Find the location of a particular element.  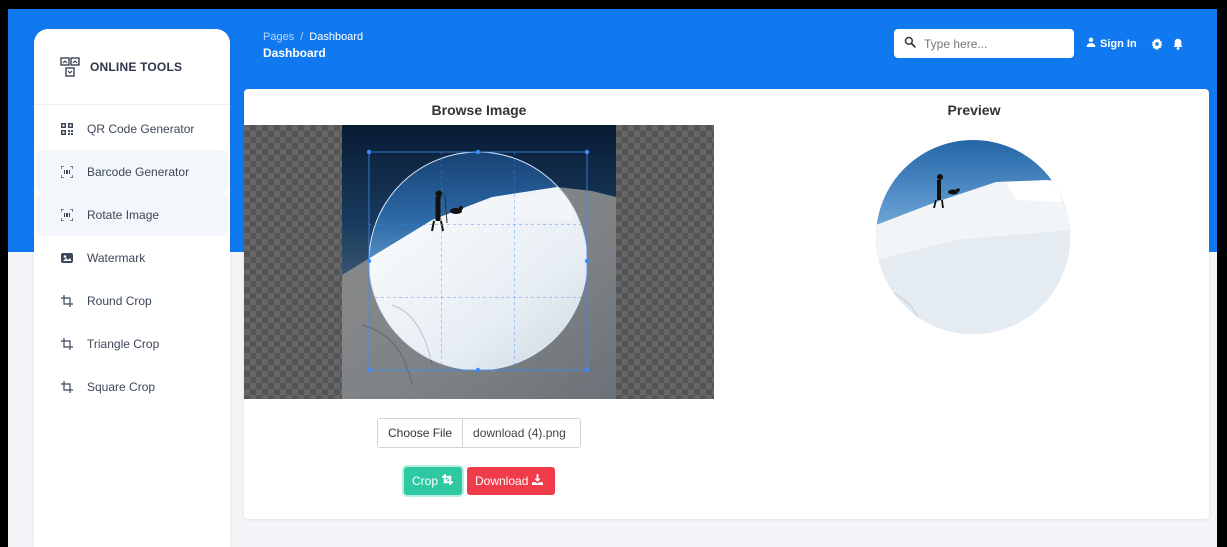

sidebar-item-square-crop: Square Crop is located at coordinates (132, 386).